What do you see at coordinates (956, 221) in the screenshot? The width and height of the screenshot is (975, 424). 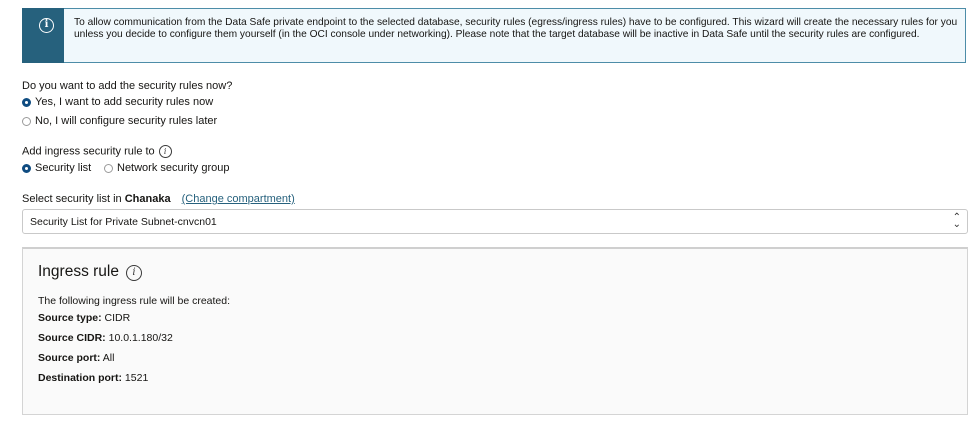 I see `select-arrows-icon: ⌃ ⌄` at bounding box center [956, 221].